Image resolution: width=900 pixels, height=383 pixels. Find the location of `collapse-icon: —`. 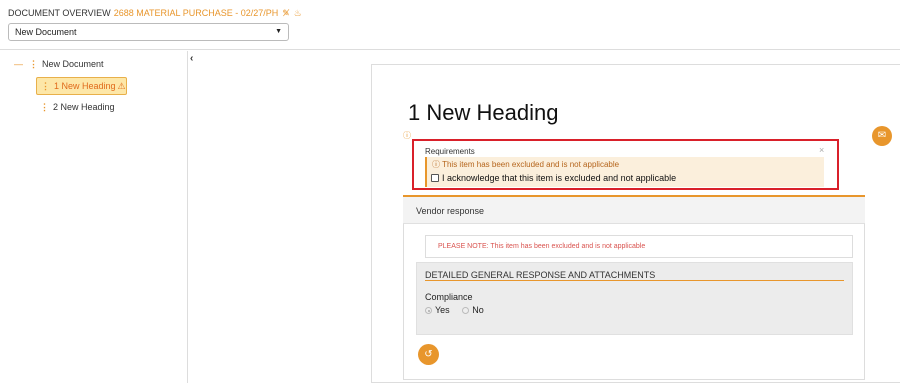

collapse-icon: — is located at coordinates (18, 64).